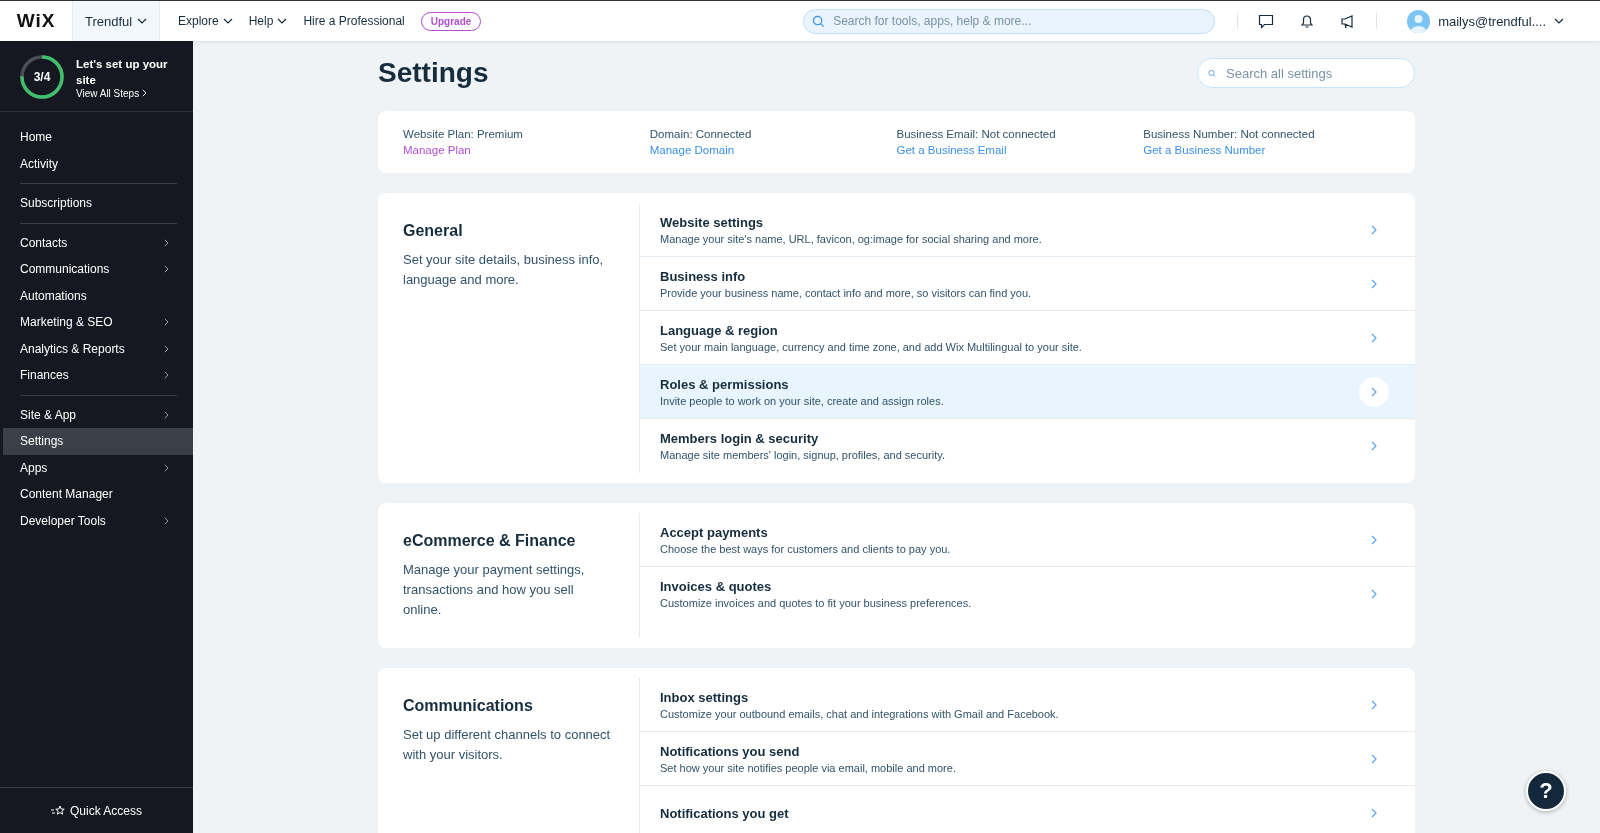 The image size is (1600, 833). I want to click on row-title: Members login & security, so click(740, 438).